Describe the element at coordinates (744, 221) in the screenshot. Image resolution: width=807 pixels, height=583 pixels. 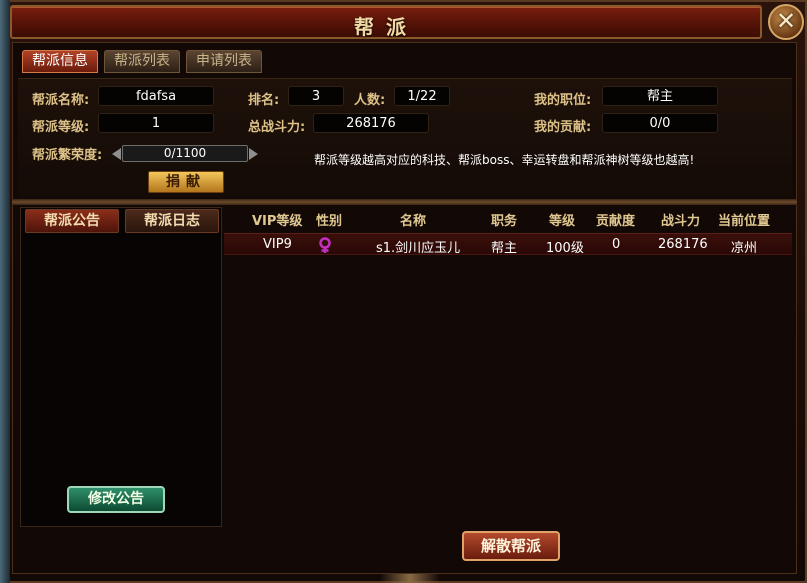
I see `header-location: 当前位置` at that location.